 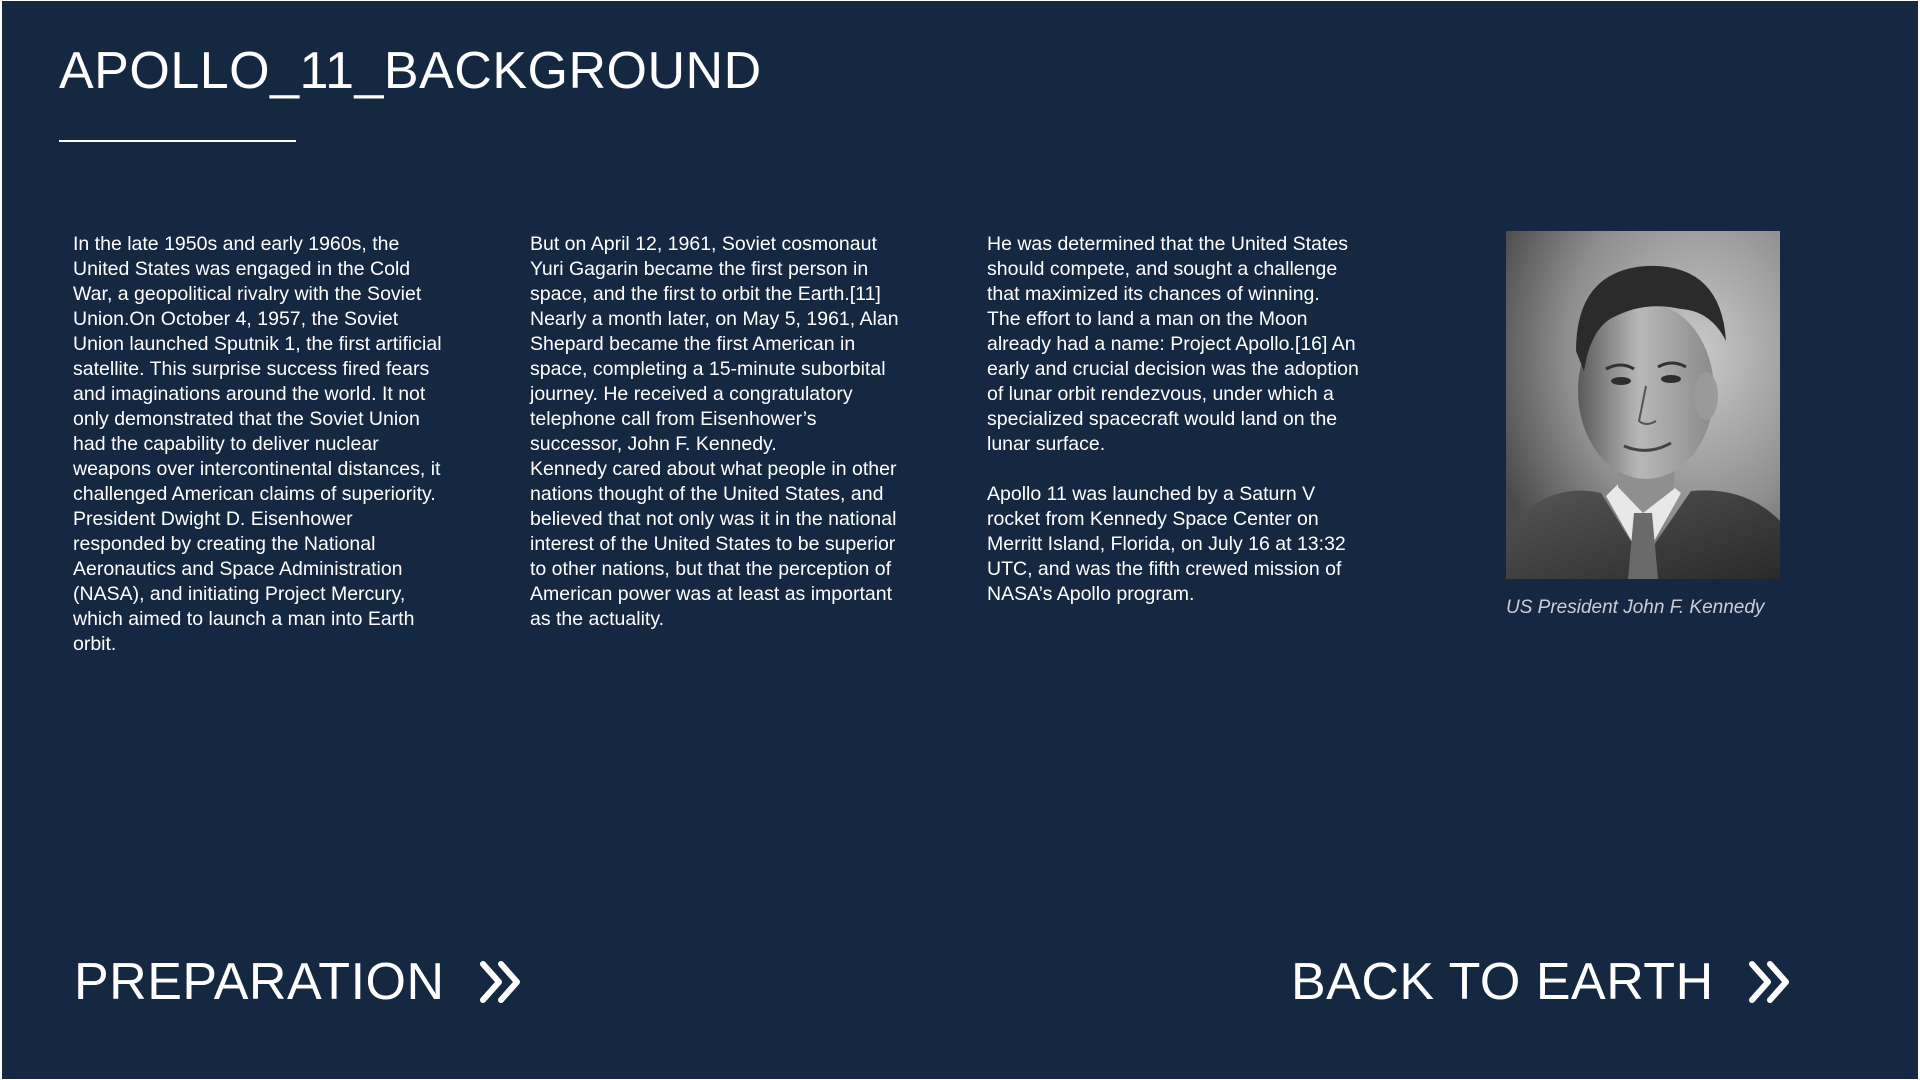 What do you see at coordinates (1502, 982) in the screenshot?
I see `back-to-earth-nav-label: BACK TO EARTH` at bounding box center [1502, 982].